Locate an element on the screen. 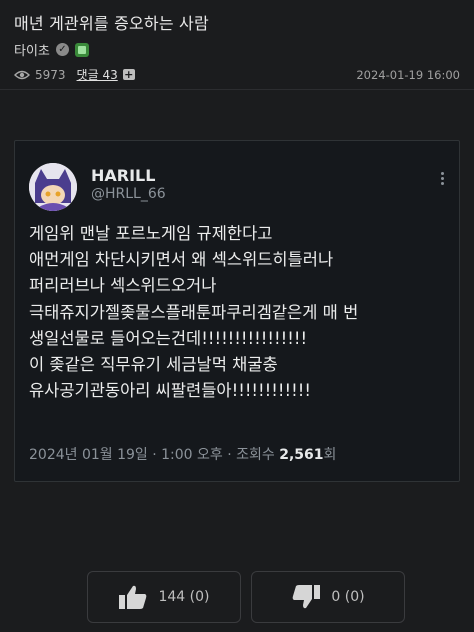  post-title: 매년 게관위를 증오하는 사람 is located at coordinates (111, 23).